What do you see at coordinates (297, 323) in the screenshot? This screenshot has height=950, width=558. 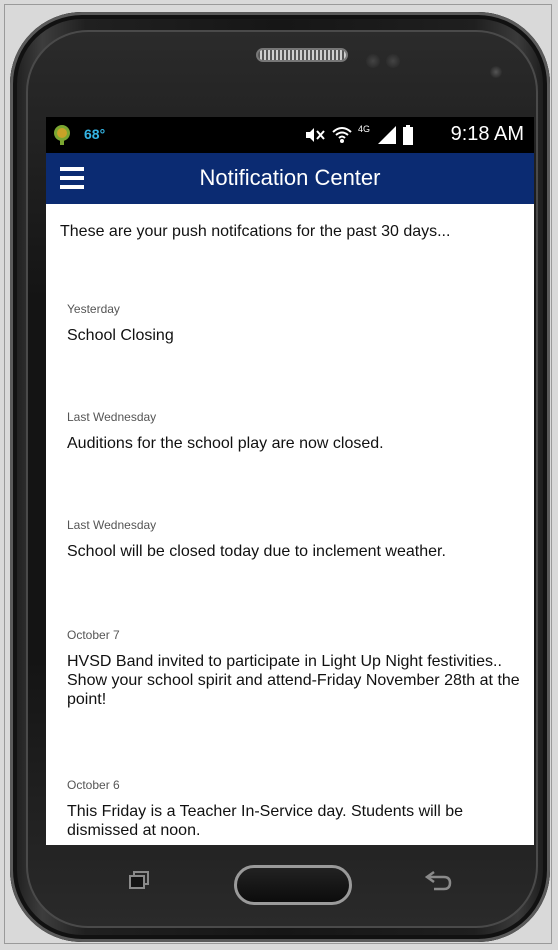 I see `notification-item: Yesterday School Closing` at bounding box center [297, 323].